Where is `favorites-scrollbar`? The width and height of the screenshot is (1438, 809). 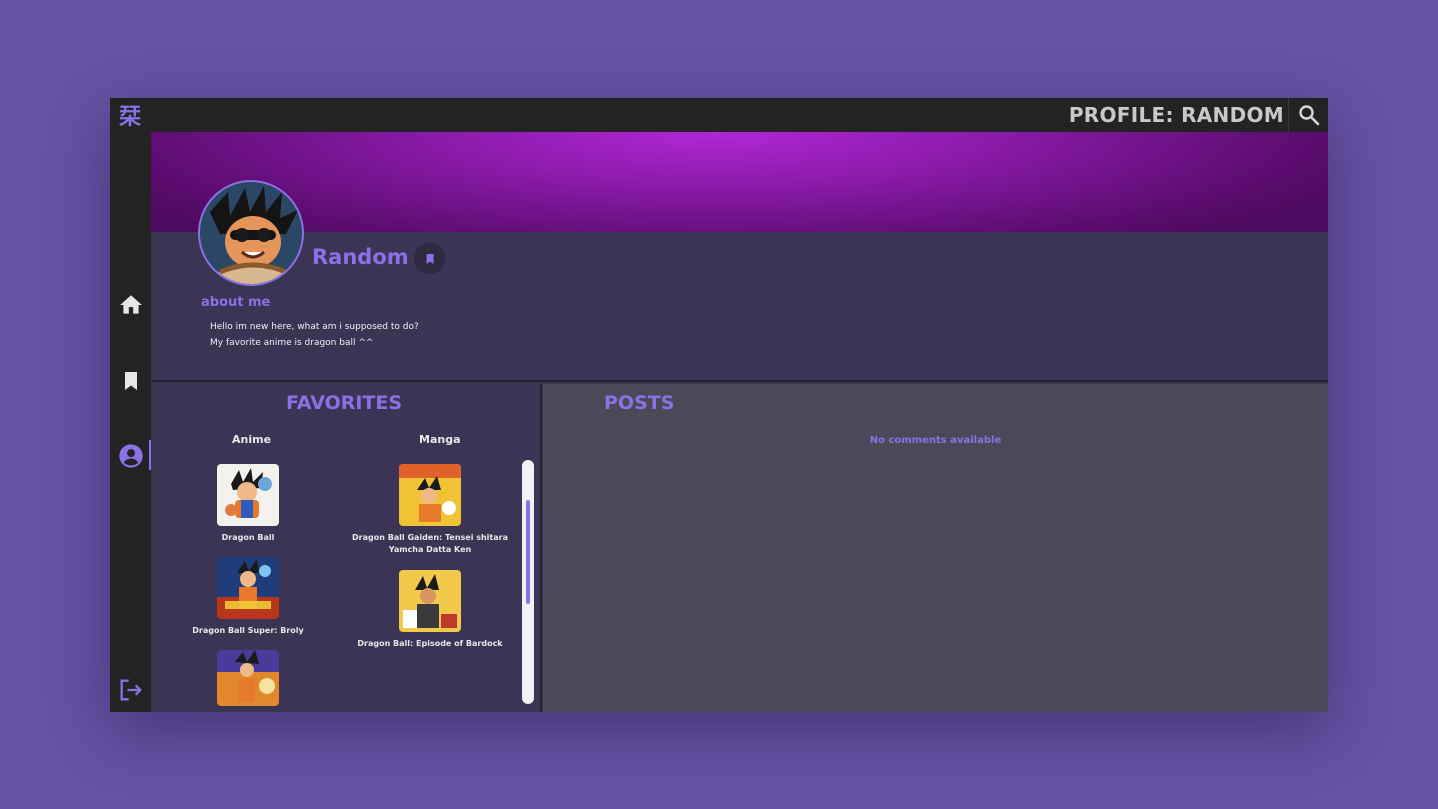 favorites-scrollbar is located at coordinates (528, 582).